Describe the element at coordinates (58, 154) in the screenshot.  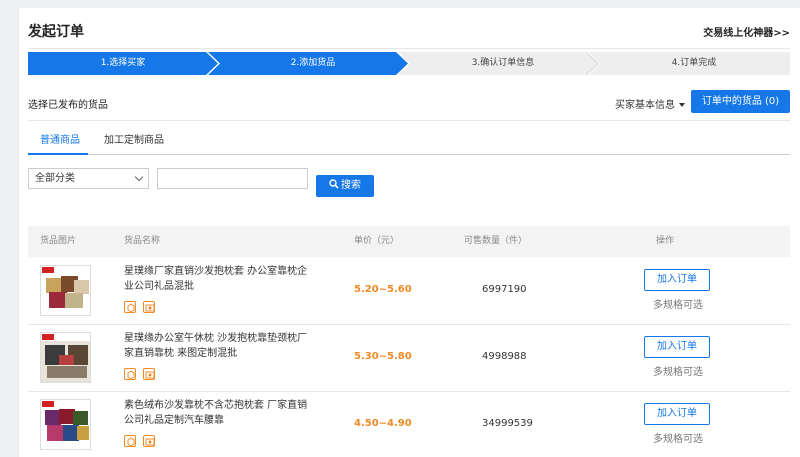
I see `tab-active-indicator` at that location.